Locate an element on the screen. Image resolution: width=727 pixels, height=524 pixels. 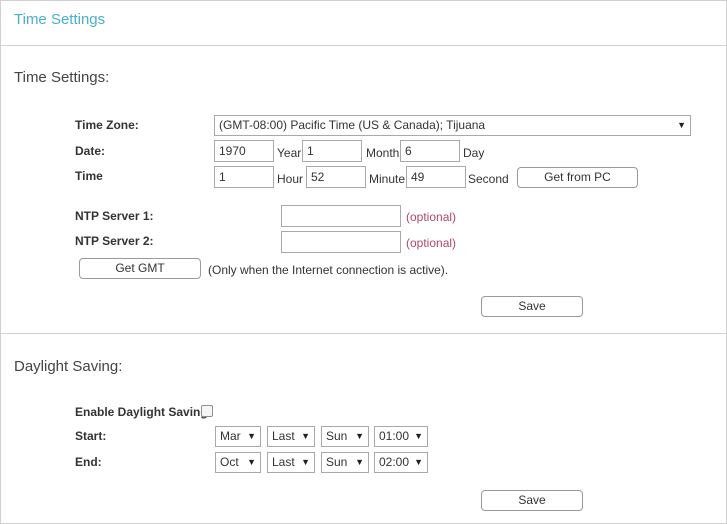
month-unit-label: Month is located at coordinates (383, 153).